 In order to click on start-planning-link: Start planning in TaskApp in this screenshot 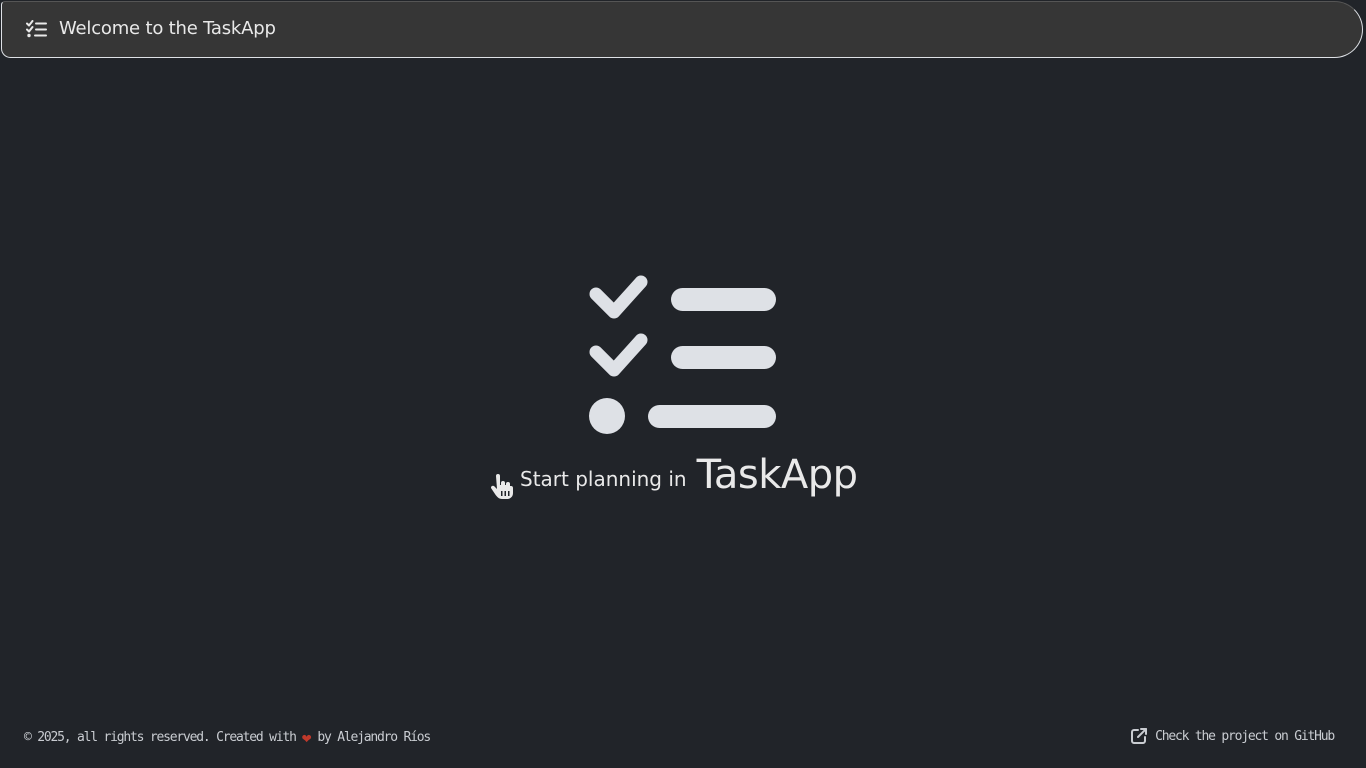, I will do `click(674, 480)`.